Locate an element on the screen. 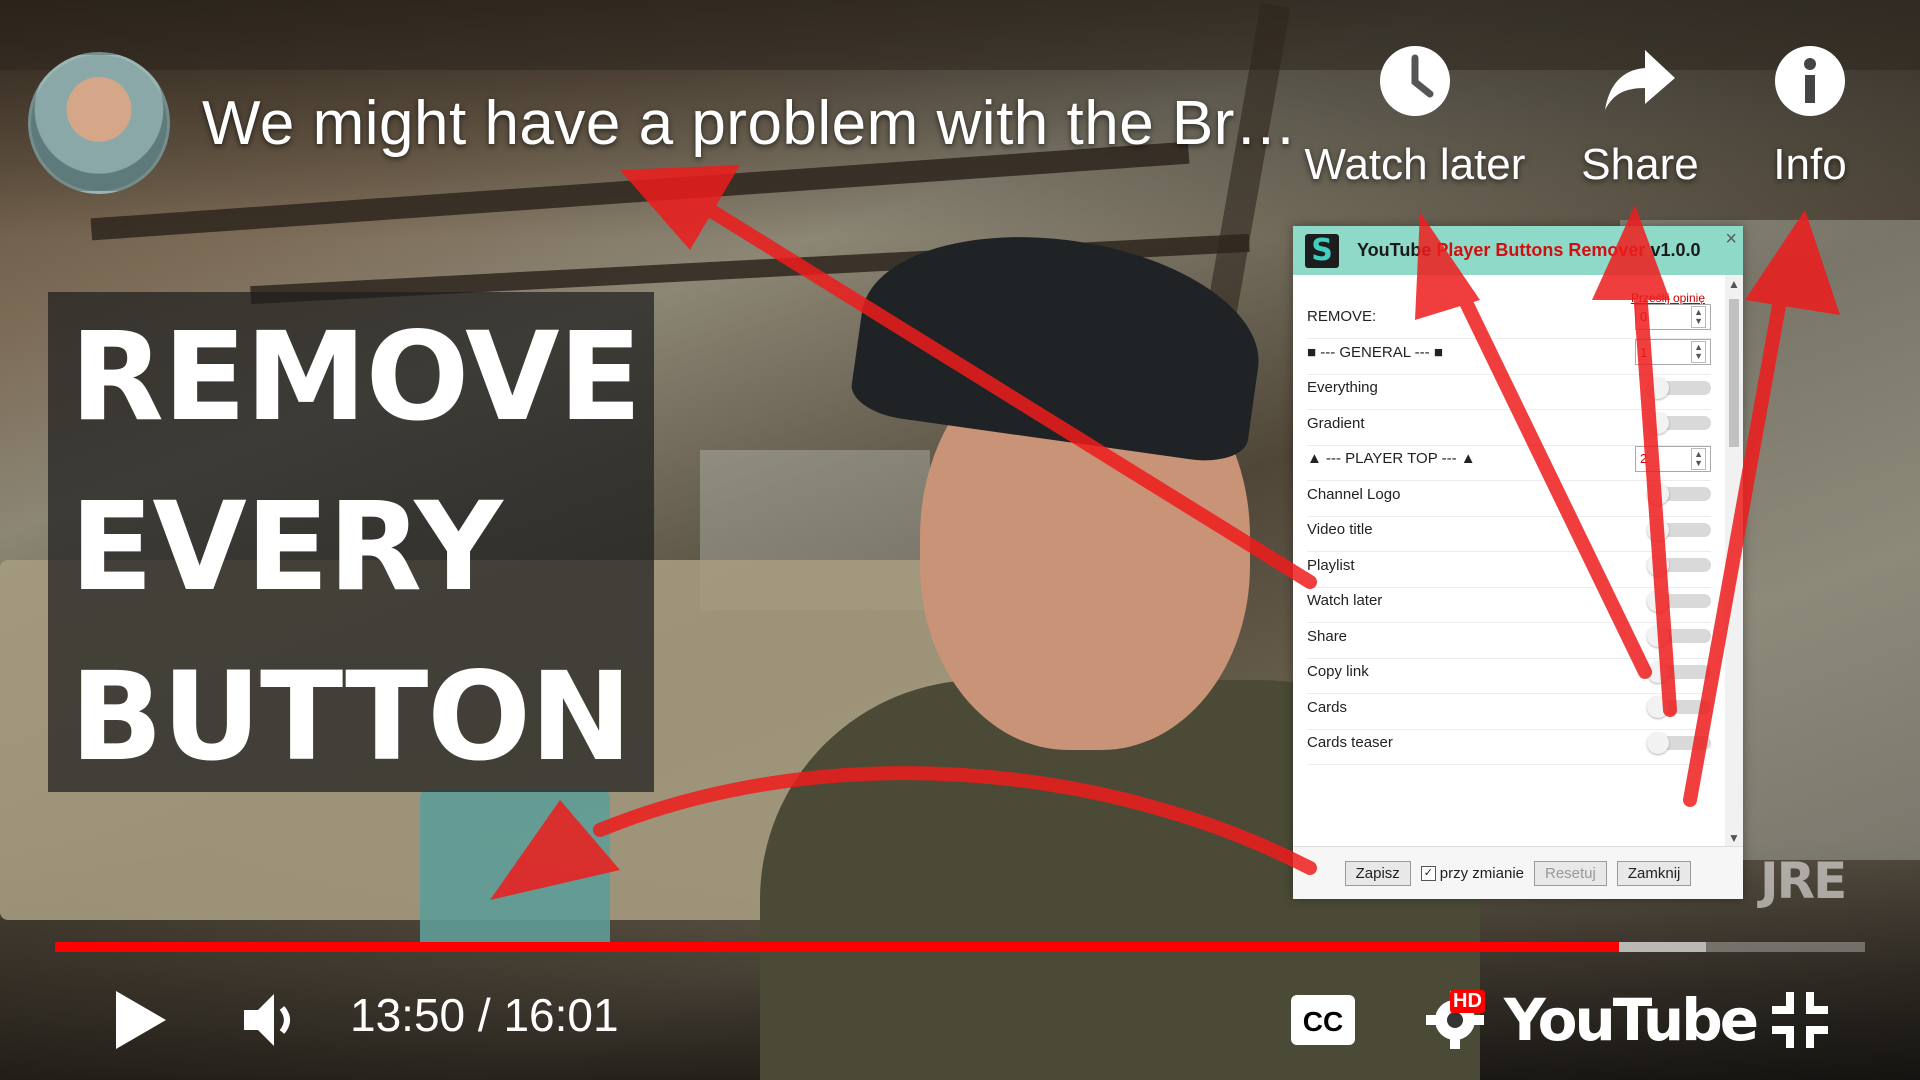  setting-label: Playlist is located at coordinates (1331, 565).